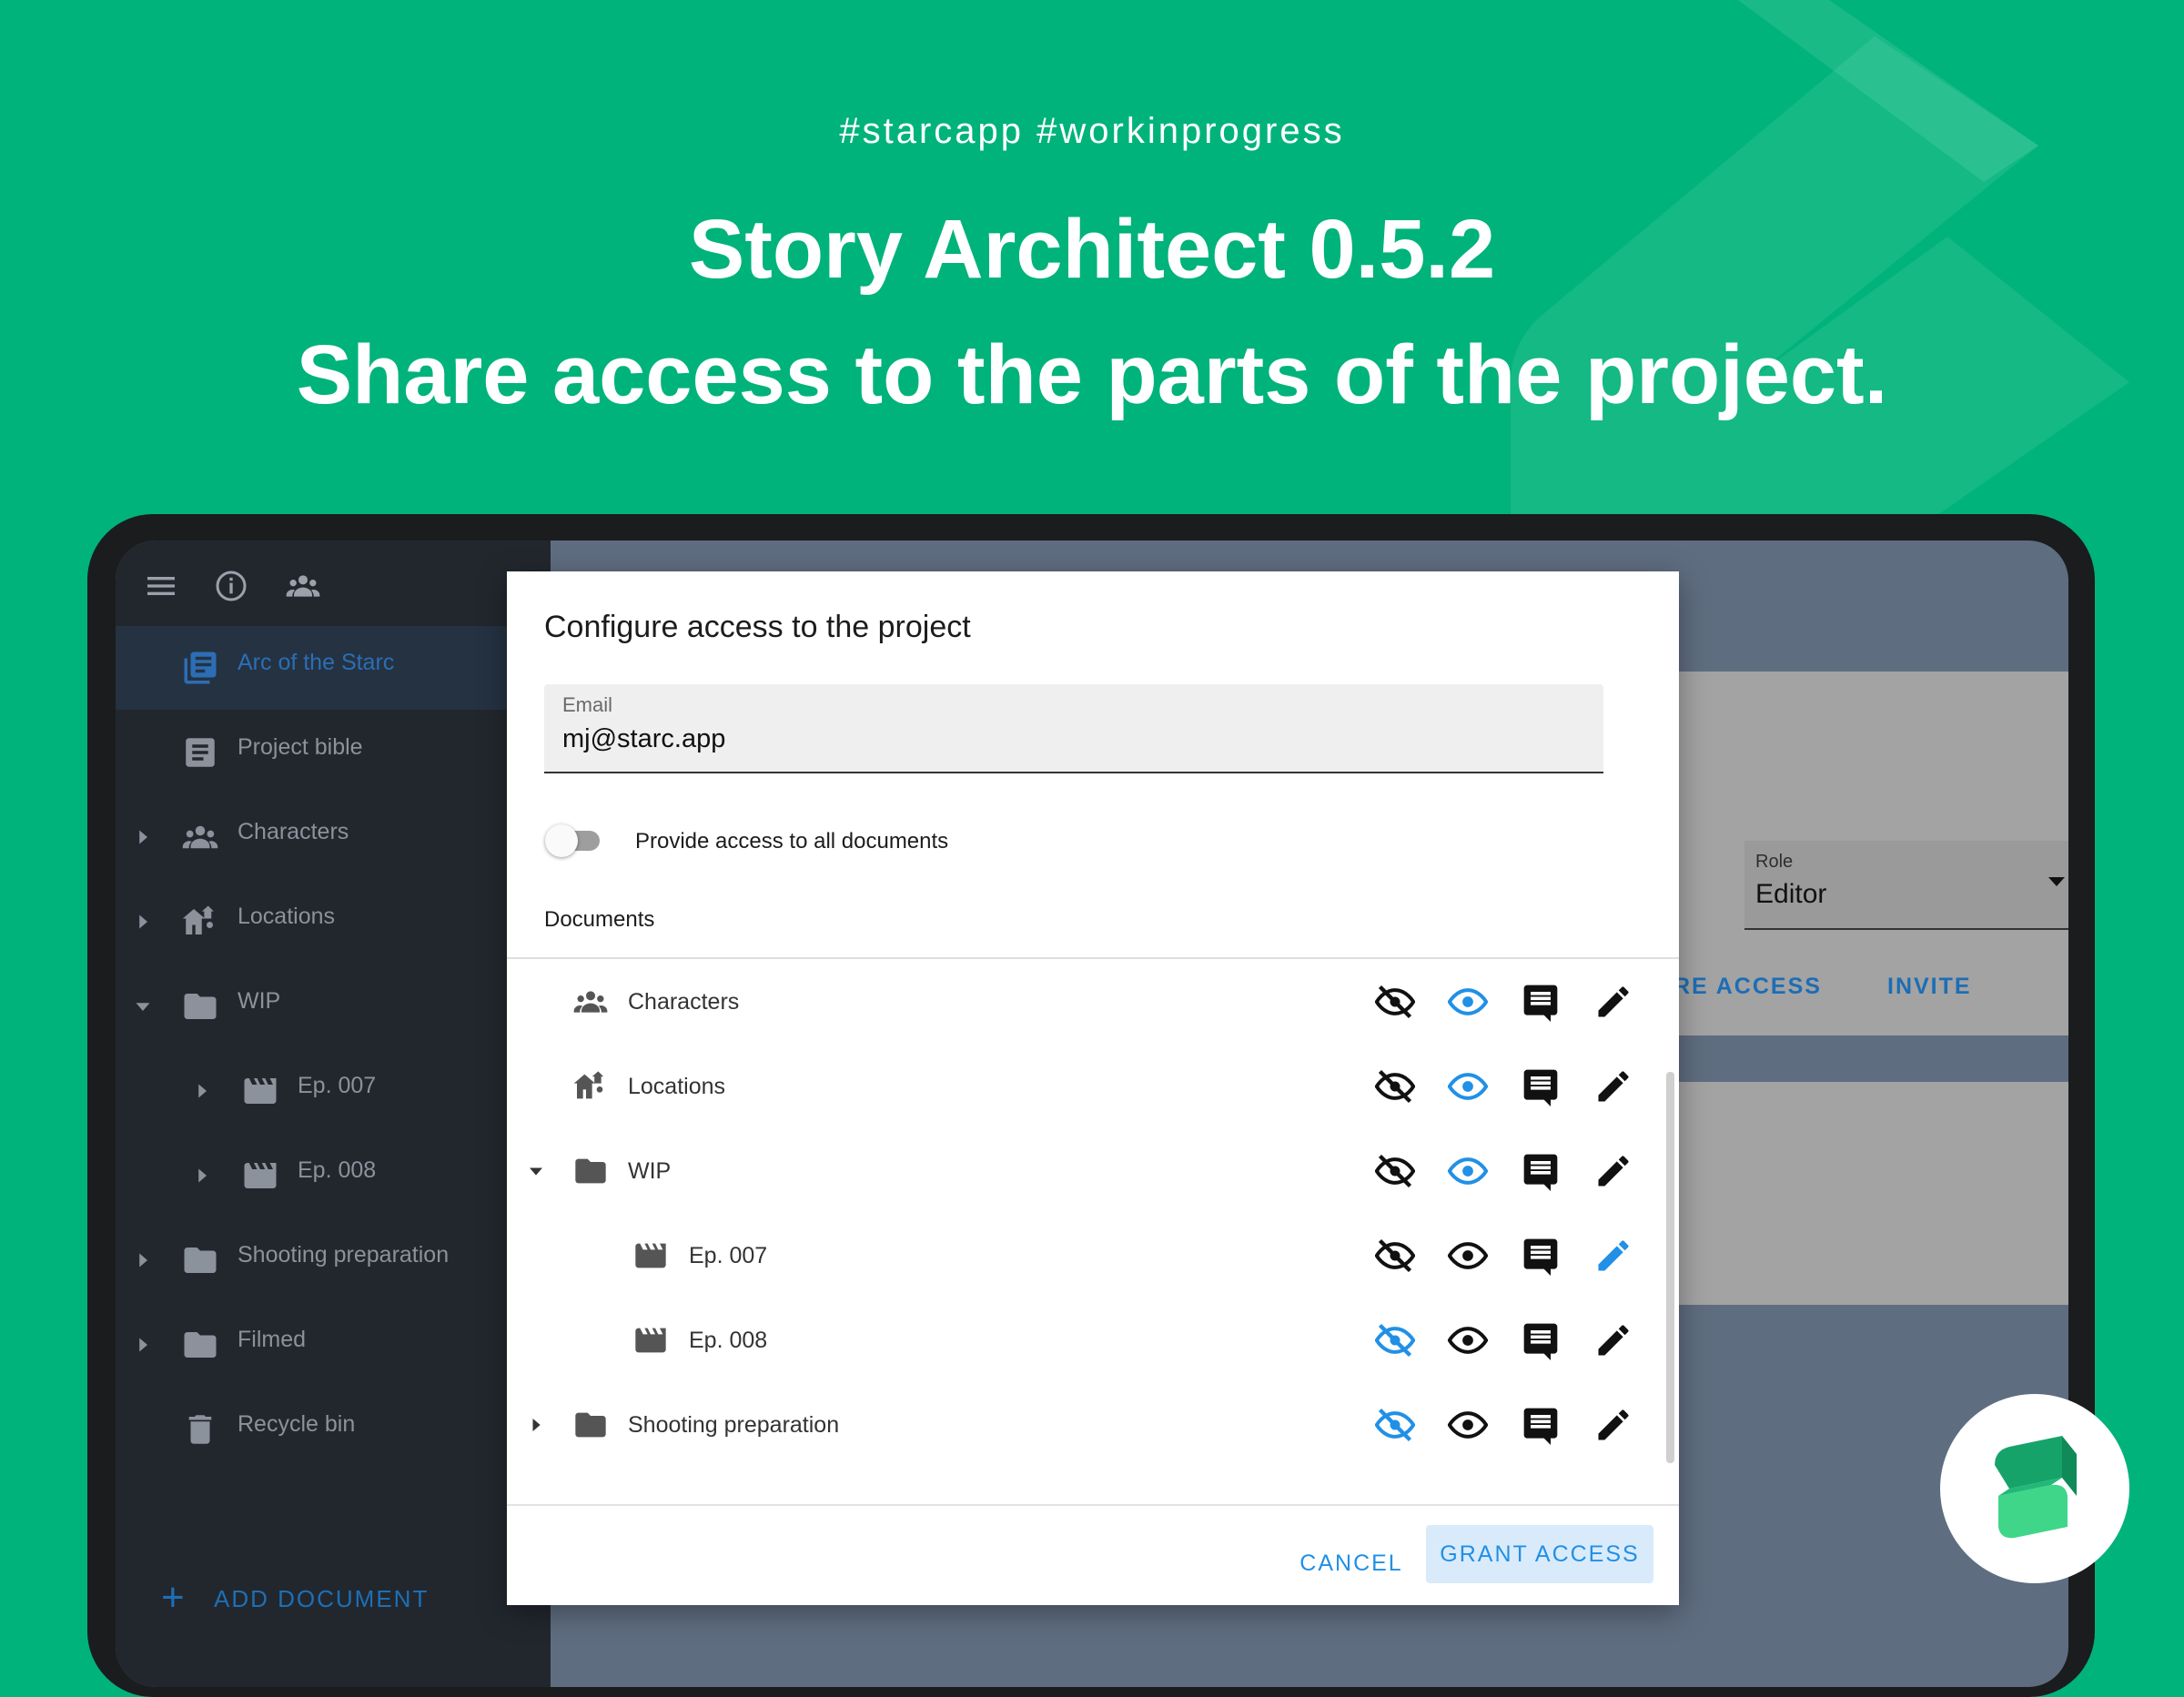 The image size is (2184, 1697). Describe the element at coordinates (231, 586) in the screenshot. I see `info-icon` at that location.